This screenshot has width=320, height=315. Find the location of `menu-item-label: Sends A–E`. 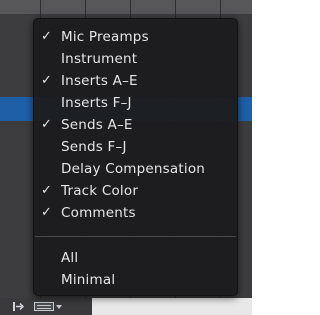

menu-item-label: Sends A–E is located at coordinates (97, 125).